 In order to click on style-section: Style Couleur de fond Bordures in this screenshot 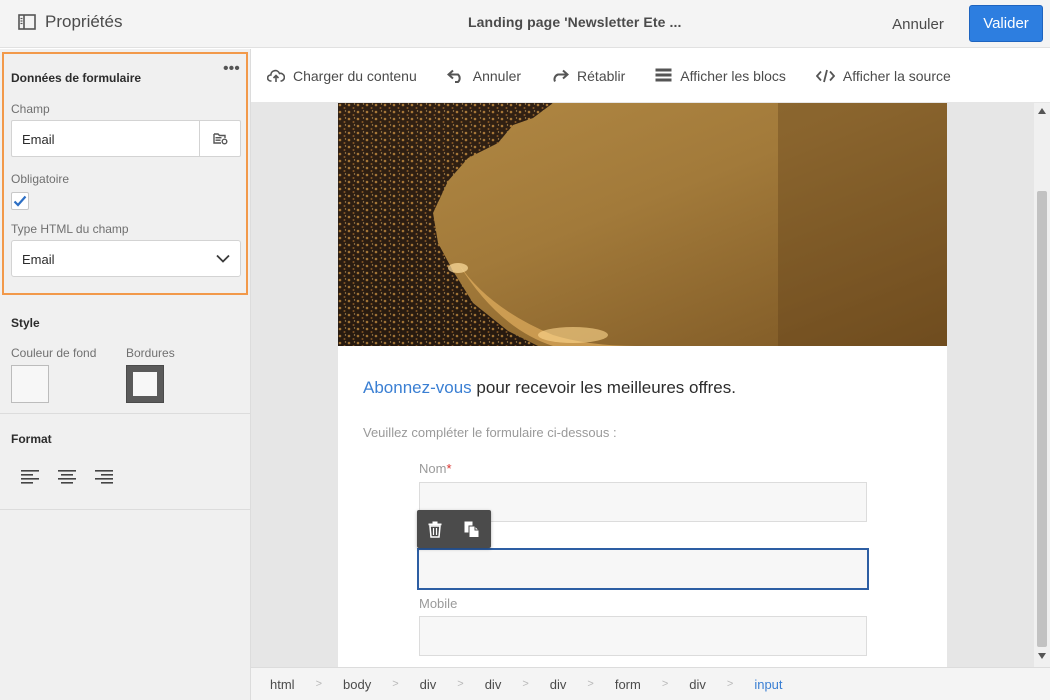, I will do `click(125, 357)`.